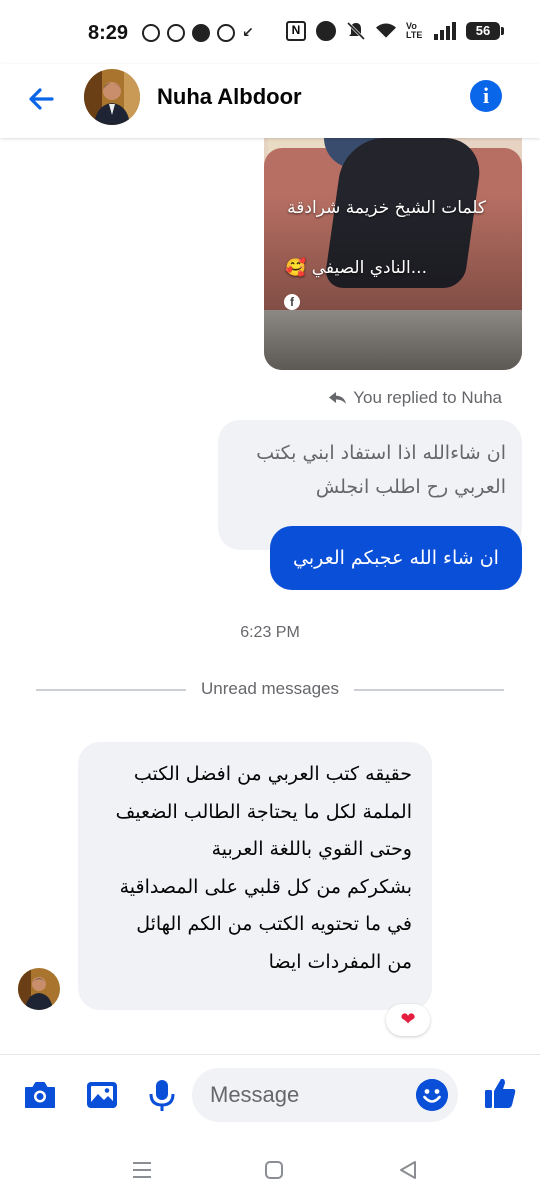 The height and width of the screenshot is (1200, 540). I want to click on system-status-icons: N Vo LTE 56, so click(395, 31).